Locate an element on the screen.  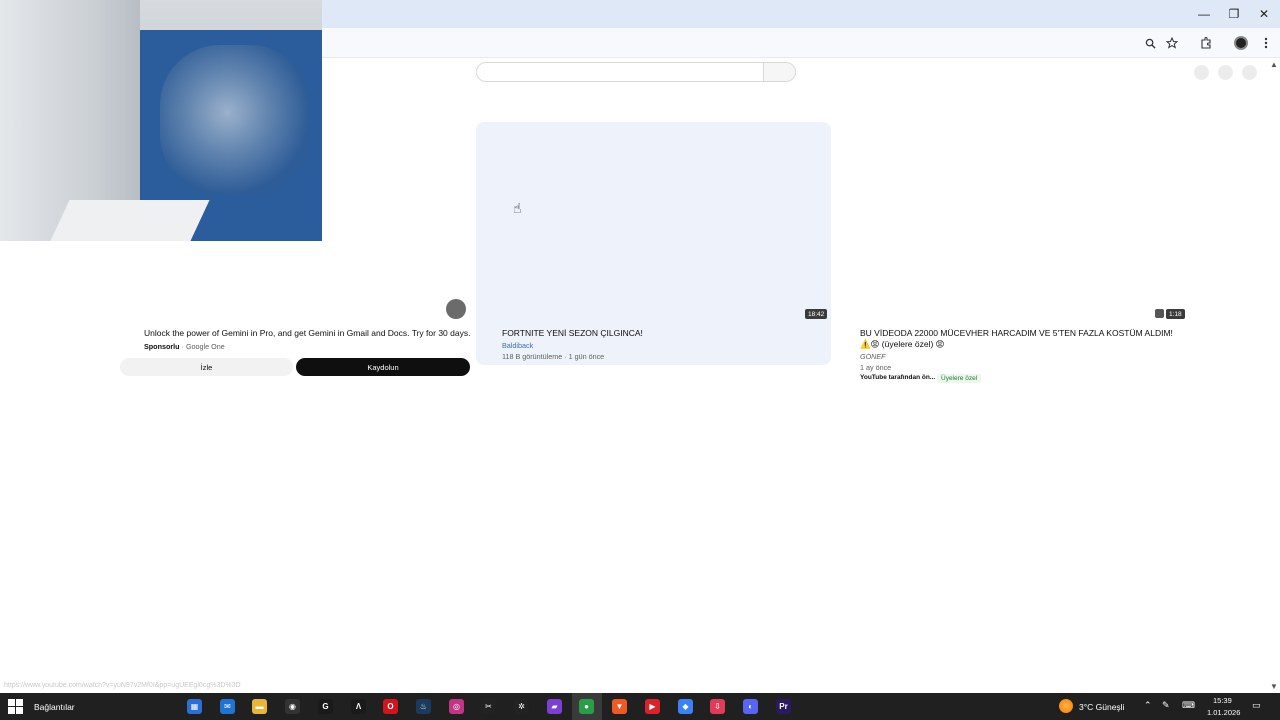
ad-advertiser-avatar is located at coordinates (456, 309).